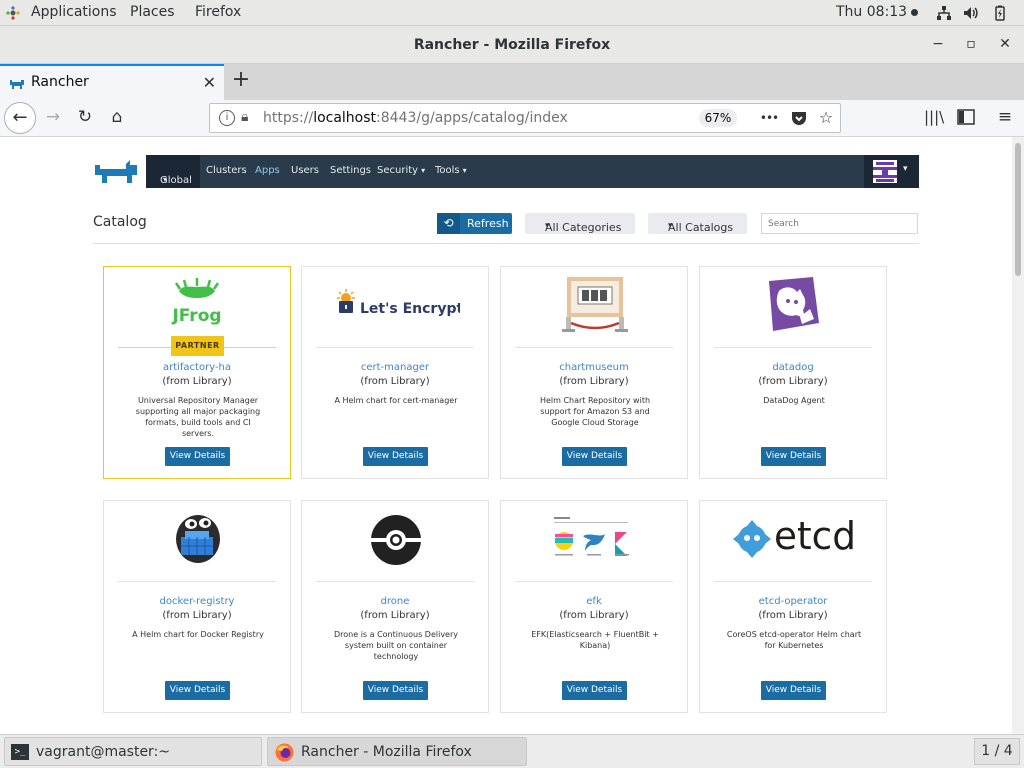 This screenshot has width=1024, height=768. What do you see at coordinates (839, 223) in the screenshot?
I see `search-input` at bounding box center [839, 223].